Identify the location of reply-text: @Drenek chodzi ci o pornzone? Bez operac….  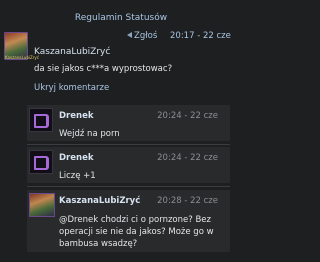
(136, 232).